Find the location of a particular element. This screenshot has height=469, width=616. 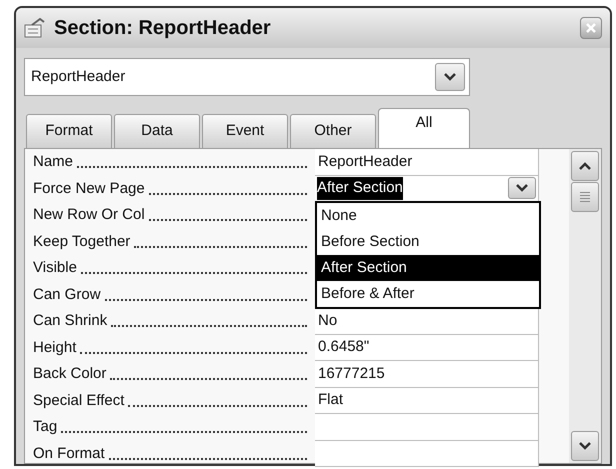

property-label: Height is located at coordinates (54, 348).